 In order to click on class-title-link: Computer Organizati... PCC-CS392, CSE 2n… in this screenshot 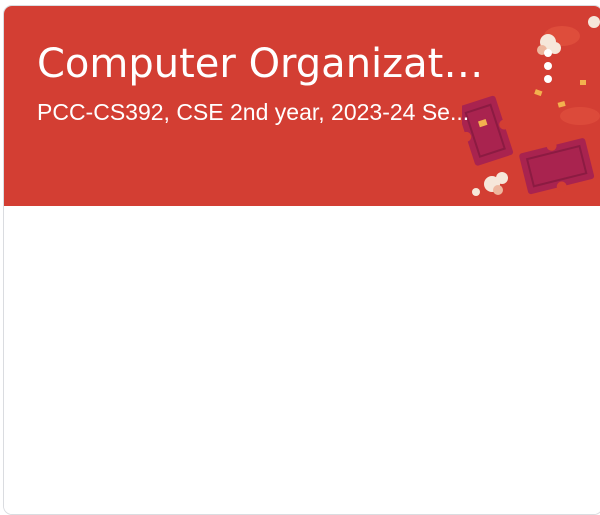, I will do `click(267, 83)`.